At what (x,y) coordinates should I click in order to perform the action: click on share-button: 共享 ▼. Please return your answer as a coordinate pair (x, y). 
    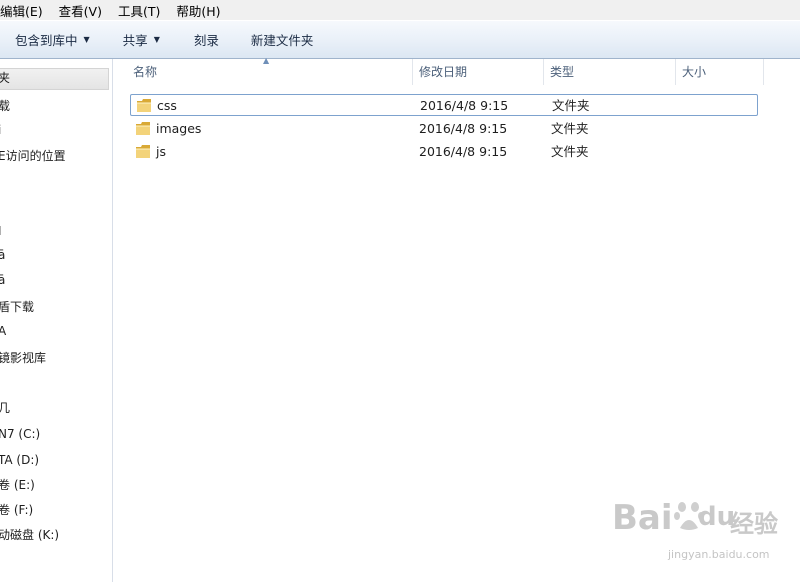
    Looking at the image, I should click on (141, 39).